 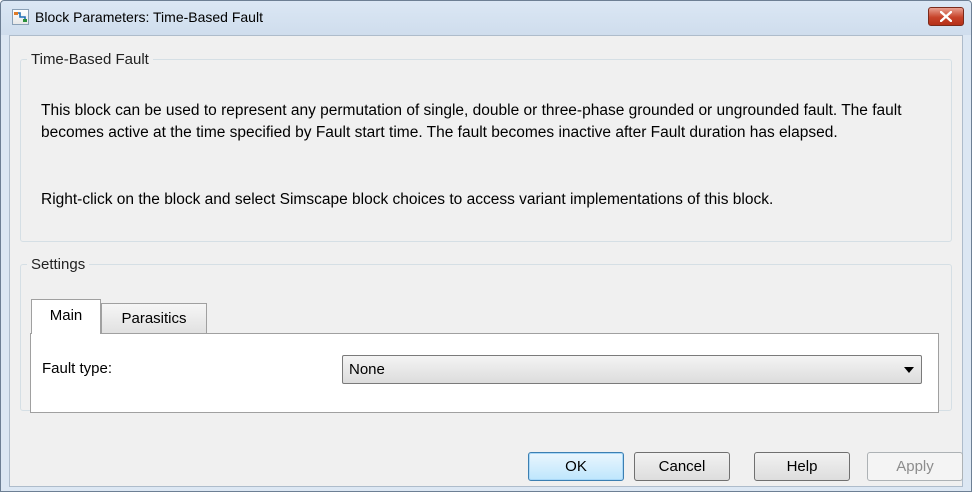 What do you see at coordinates (802, 466) in the screenshot?
I see `help-button: Help` at bounding box center [802, 466].